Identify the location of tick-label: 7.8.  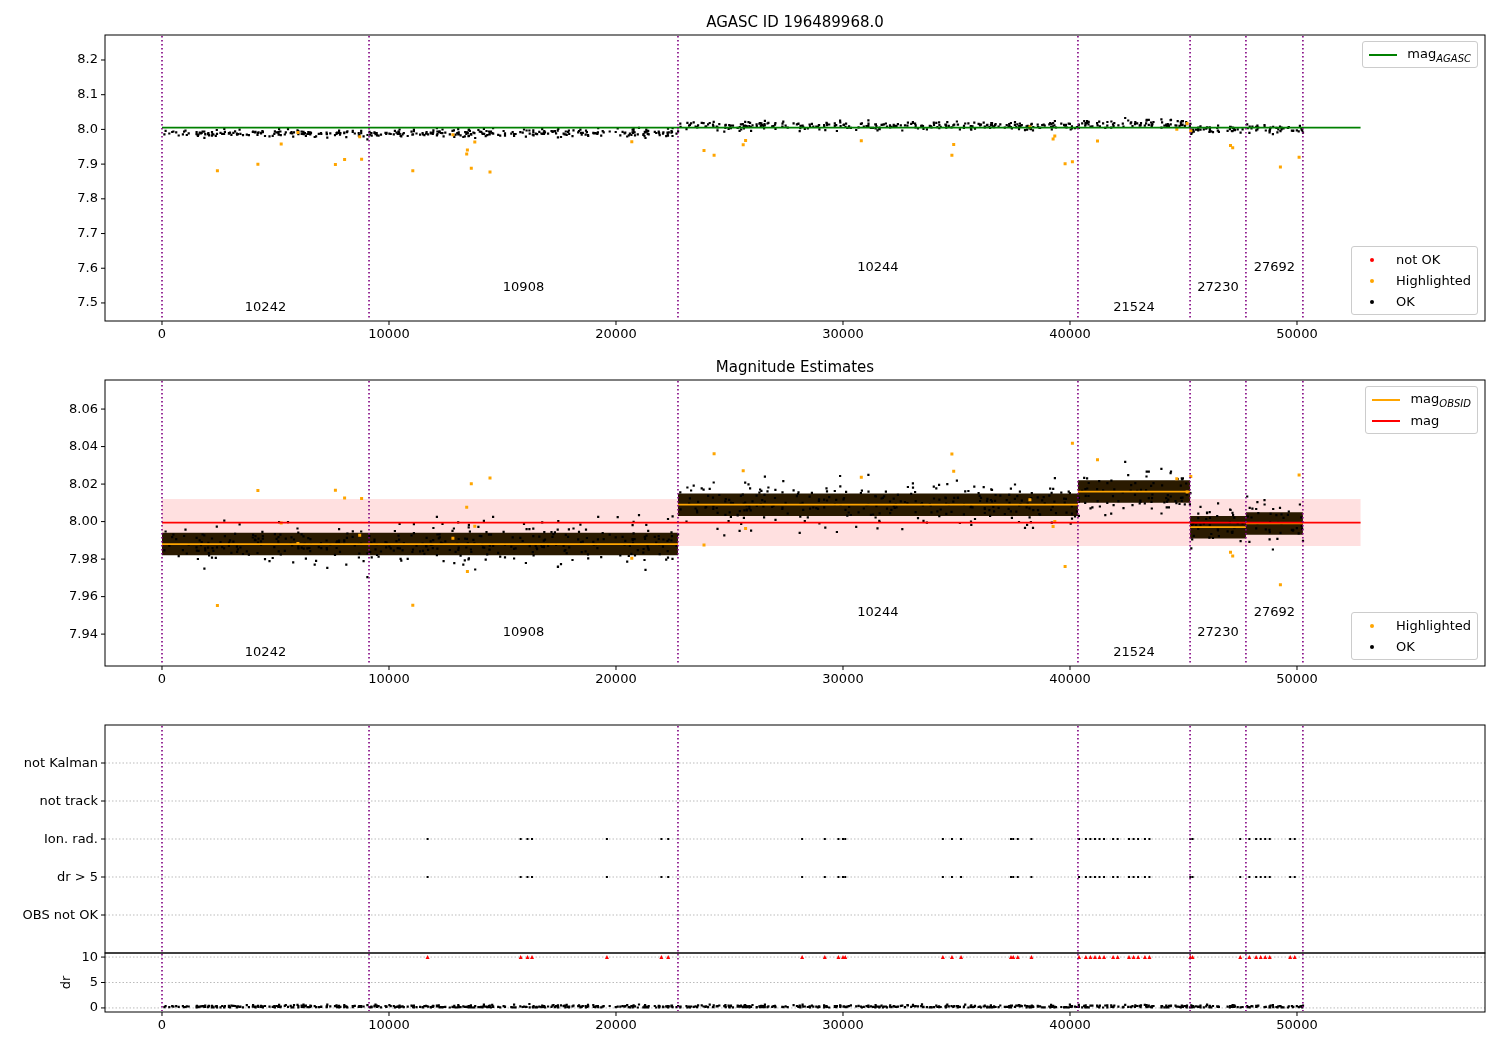
(87, 198).